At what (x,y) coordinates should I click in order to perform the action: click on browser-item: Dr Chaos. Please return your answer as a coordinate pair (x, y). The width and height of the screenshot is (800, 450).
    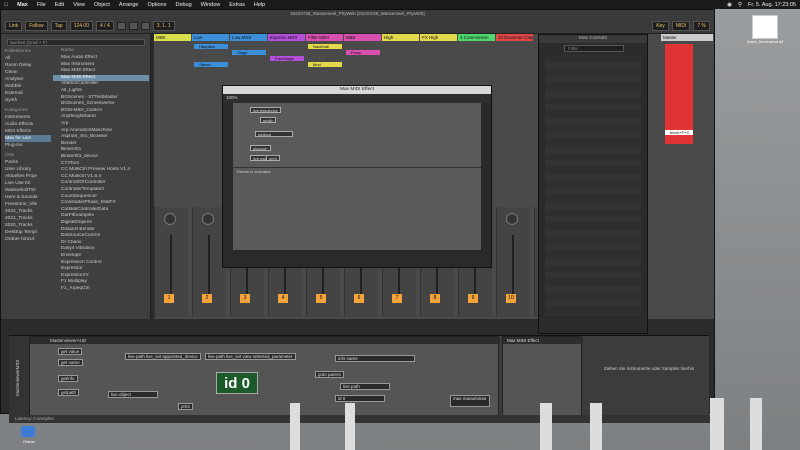
    Looking at the image, I should click on (101, 243).